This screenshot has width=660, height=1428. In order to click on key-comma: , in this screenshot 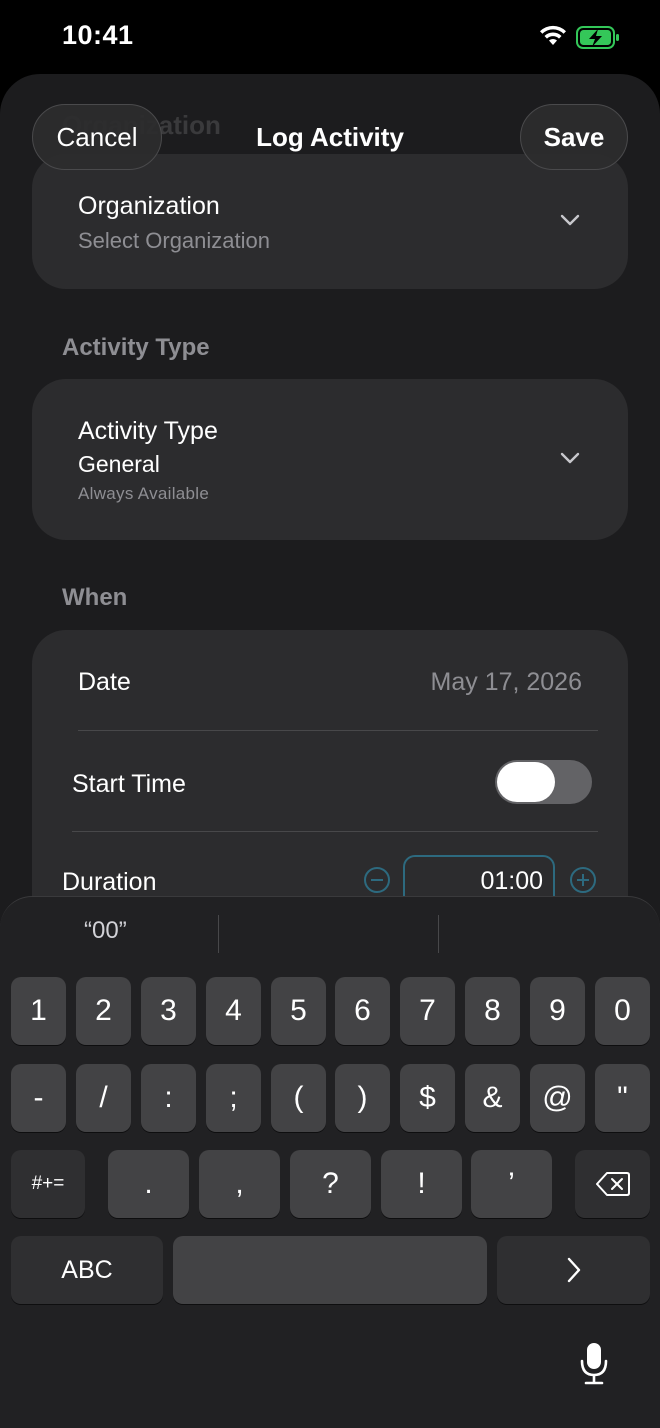, I will do `click(239, 1184)`.